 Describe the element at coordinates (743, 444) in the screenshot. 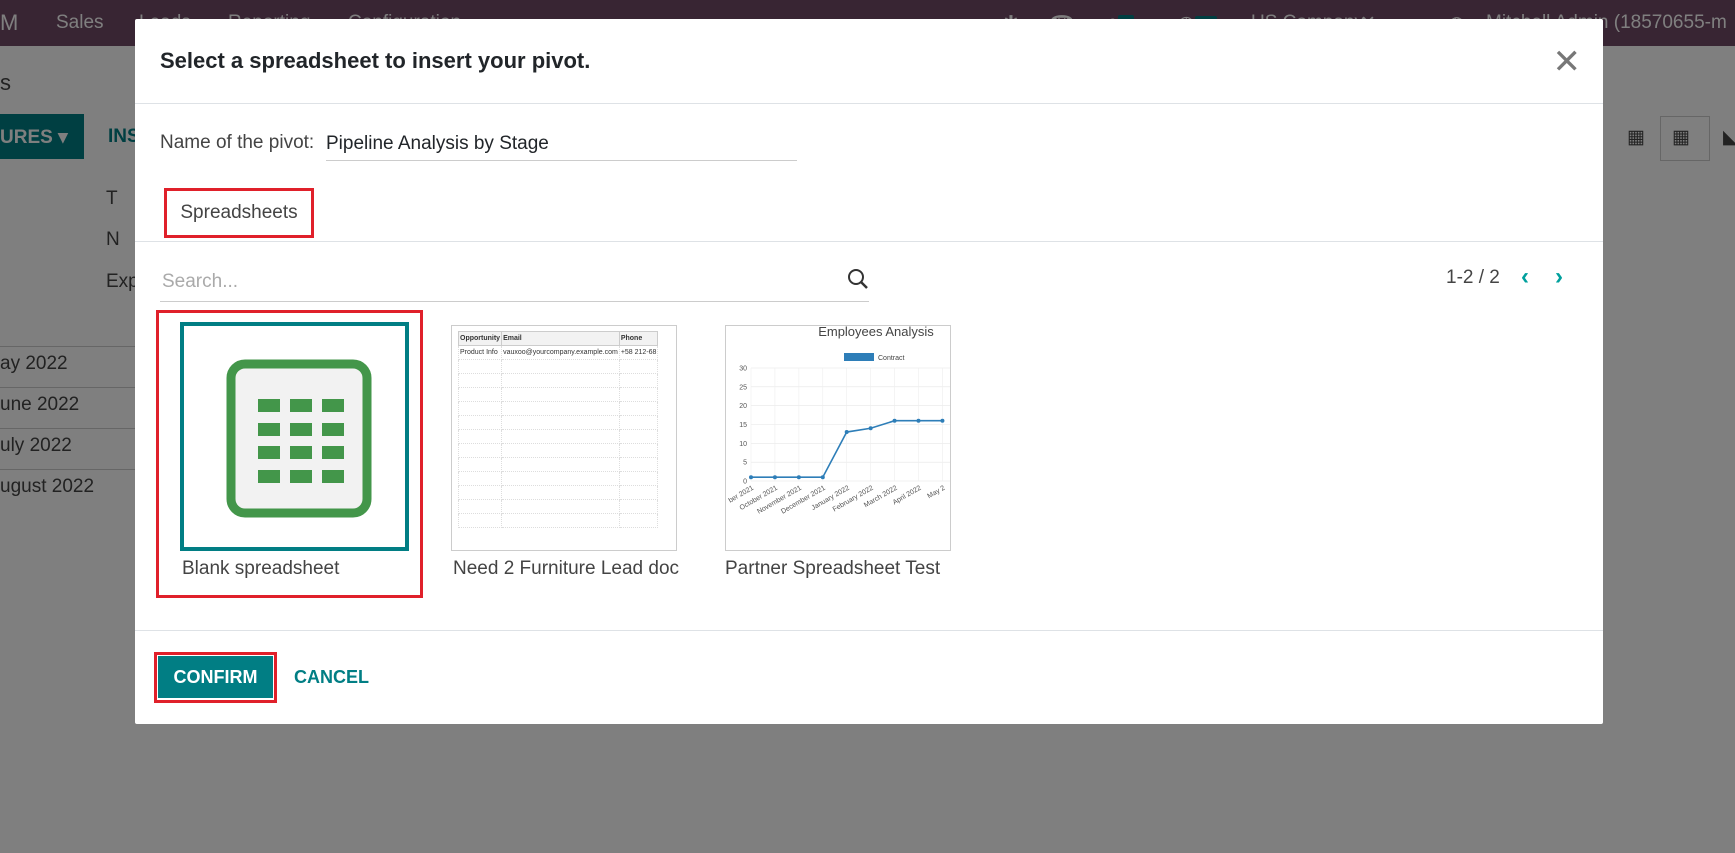

I see `y-tick-label: 10` at that location.